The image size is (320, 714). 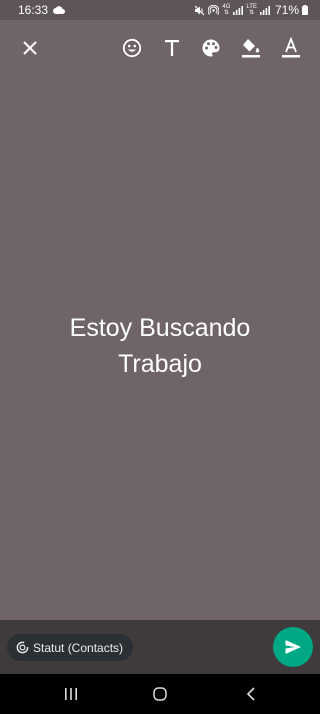 I want to click on fill-color-icon, so click(x=251, y=48).